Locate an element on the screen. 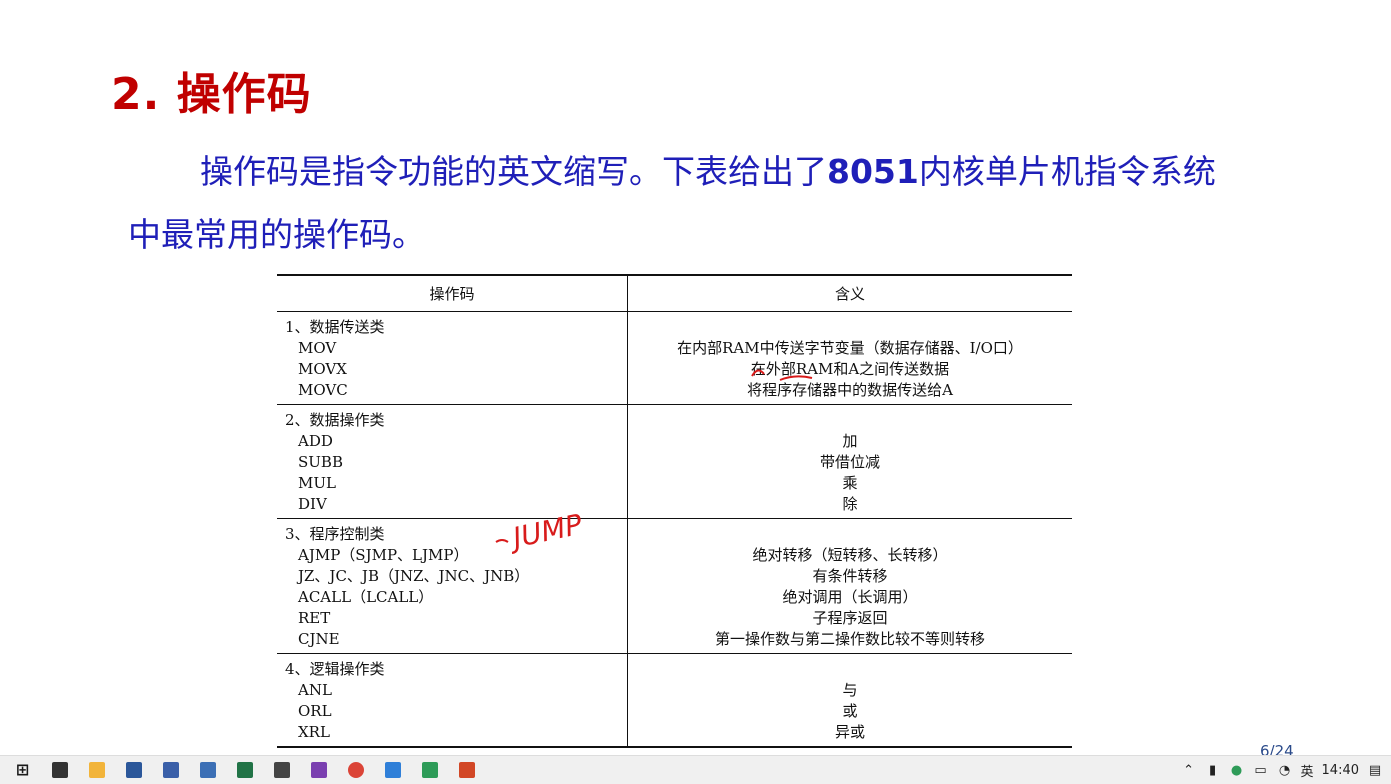 This screenshot has width=1391, height=784. intro-line-2: 中最常用的操作码。 is located at coordinates (276, 234).